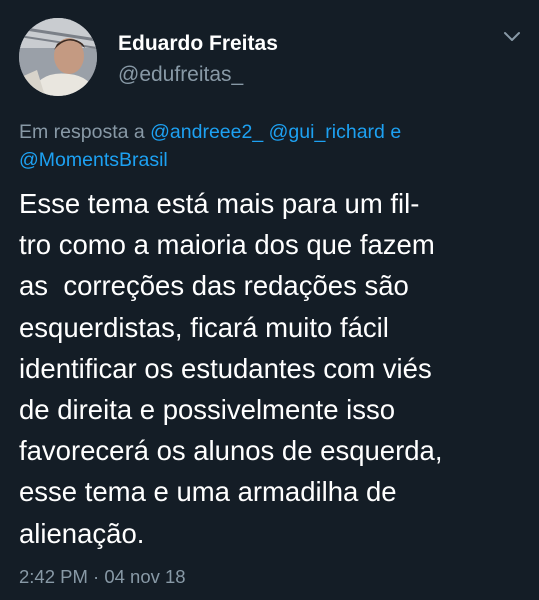  I want to click on tweet-text-line: esse tema e uma armadilha de, so click(208, 492).